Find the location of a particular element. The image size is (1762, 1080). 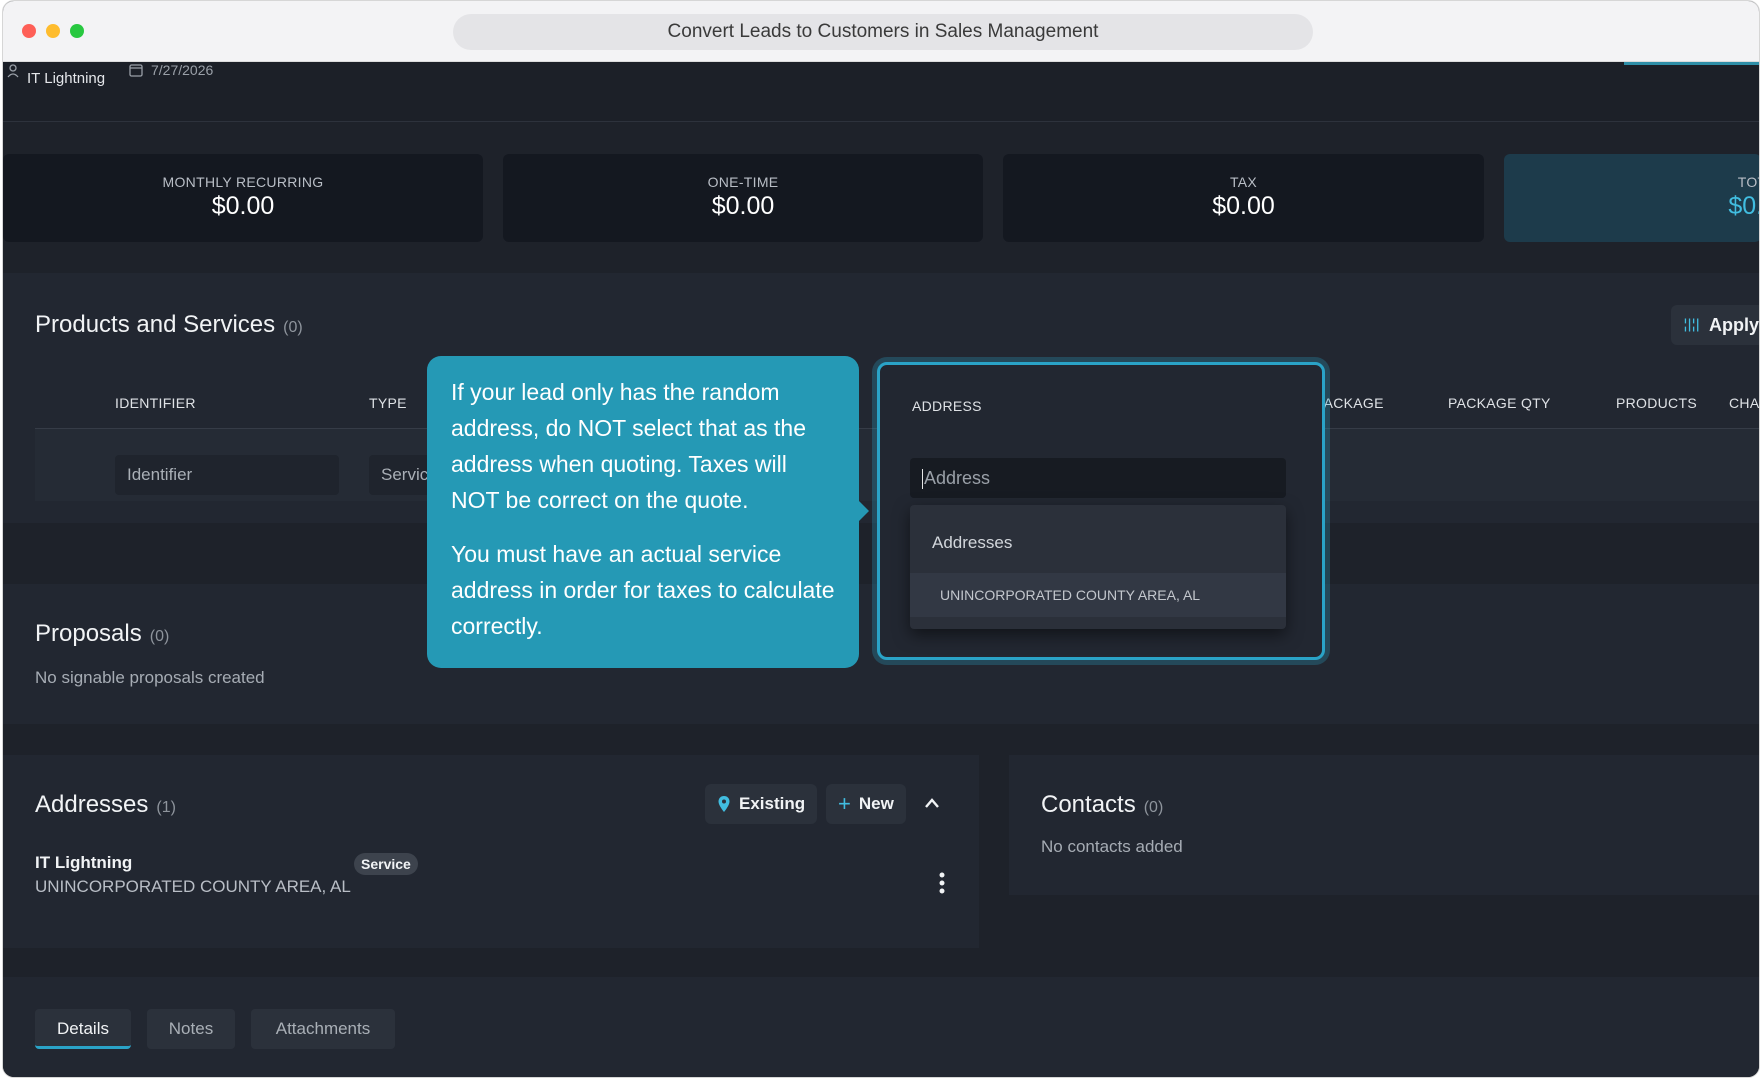

address-line: UNINCORPORATED COUNTY AREA, AL is located at coordinates (193, 886).